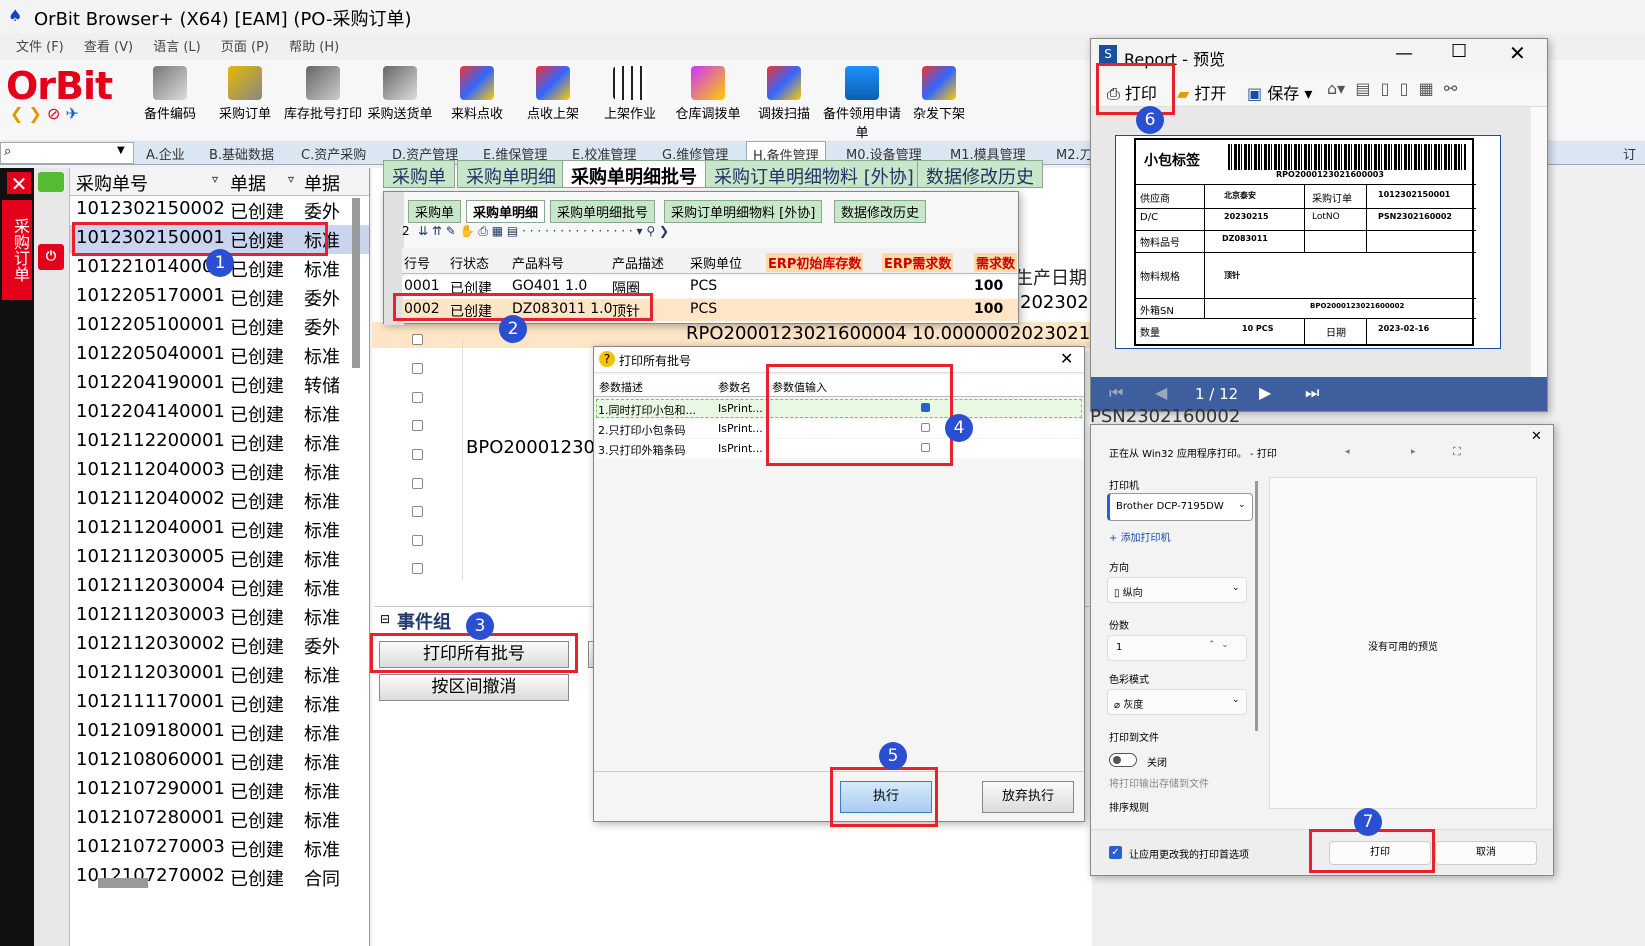  Describe the element at coordinates (165, 153) in the screenshot. I see `tab-enterprise: A.企业` at that location.